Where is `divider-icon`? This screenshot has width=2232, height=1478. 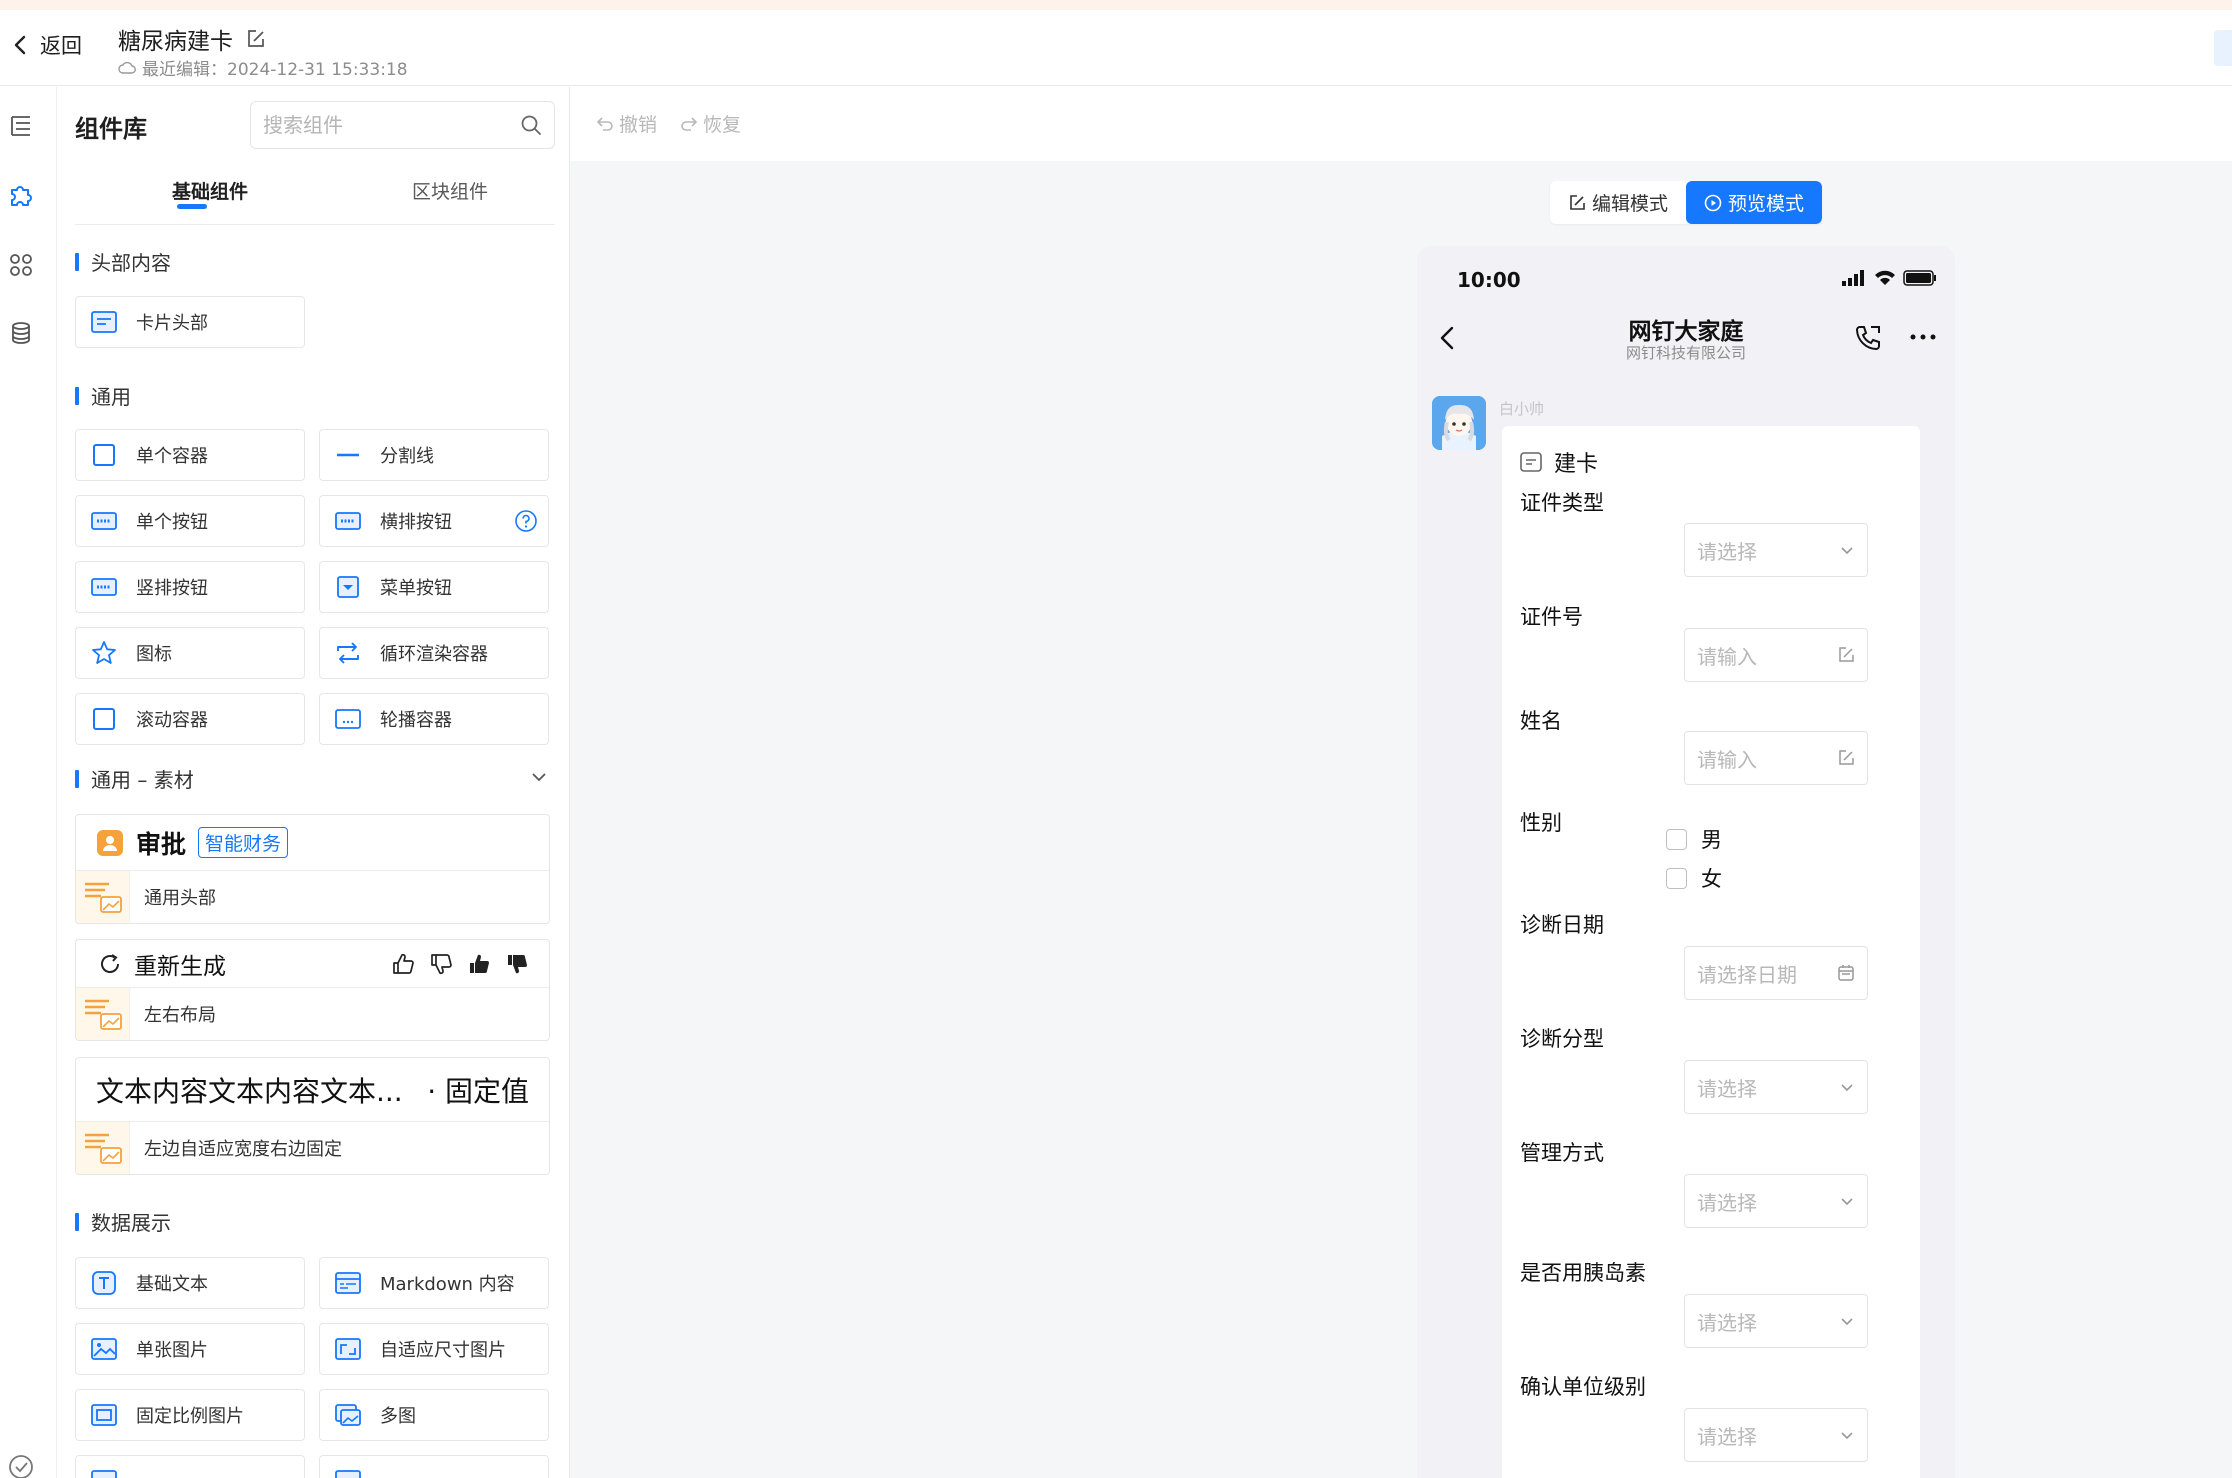
divider-icon is located at coordinates (348, 455).